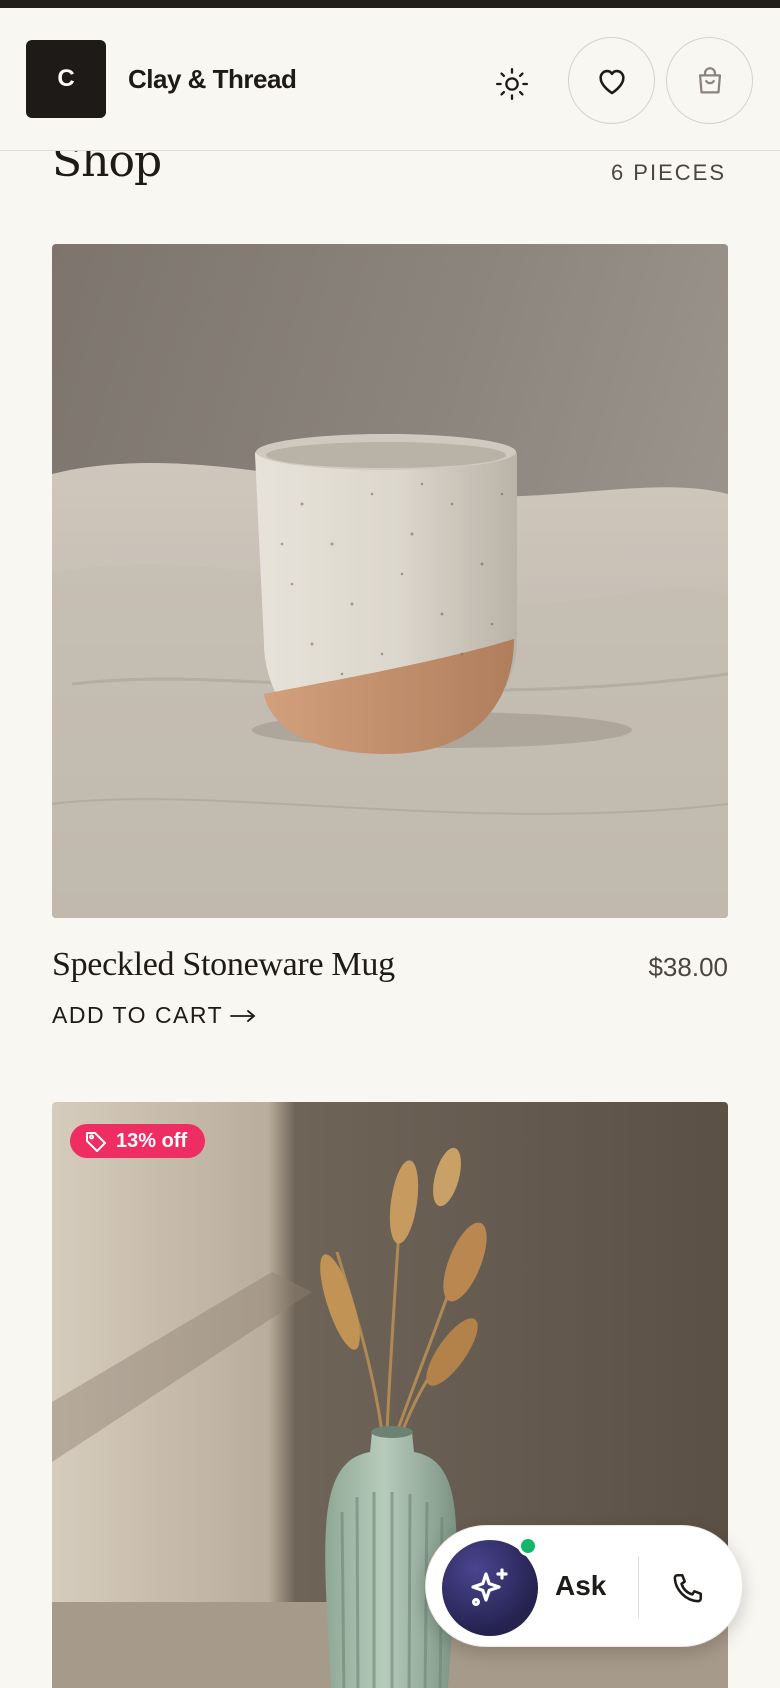  What do you see at coordinates (152, 1140) in the screenshot?
I see `discount-label: 13% off` at bounding box center [152, 1140].